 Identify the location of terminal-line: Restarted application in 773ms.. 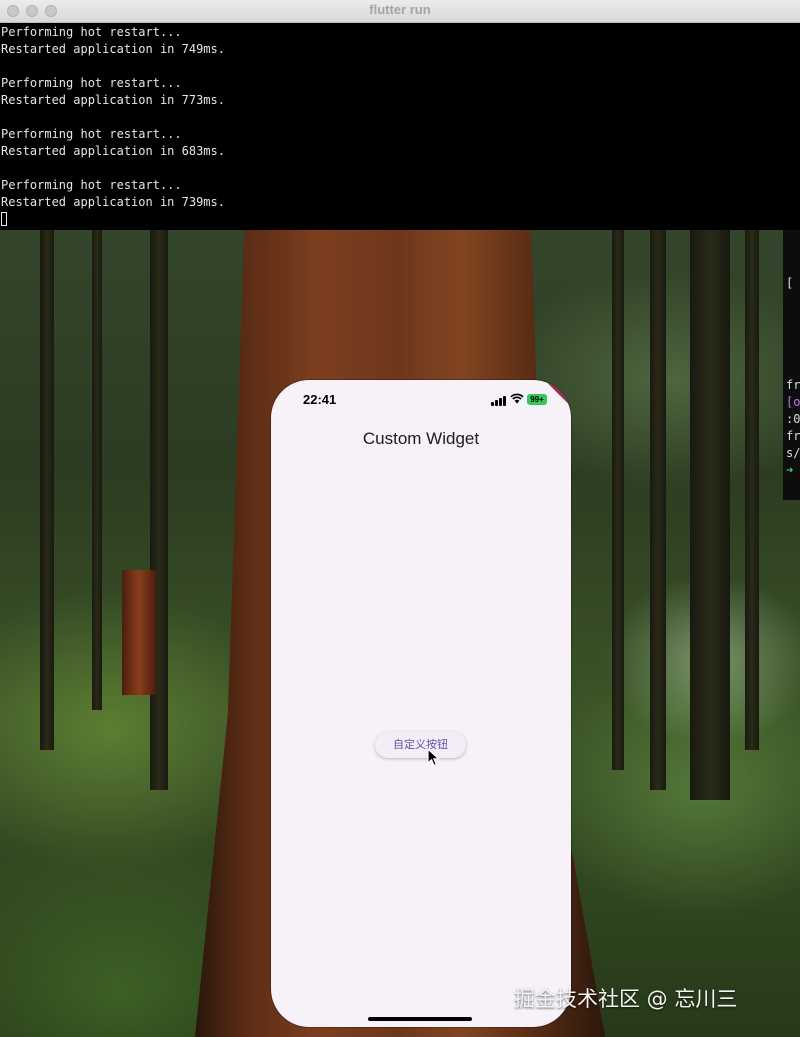
(113, 100).